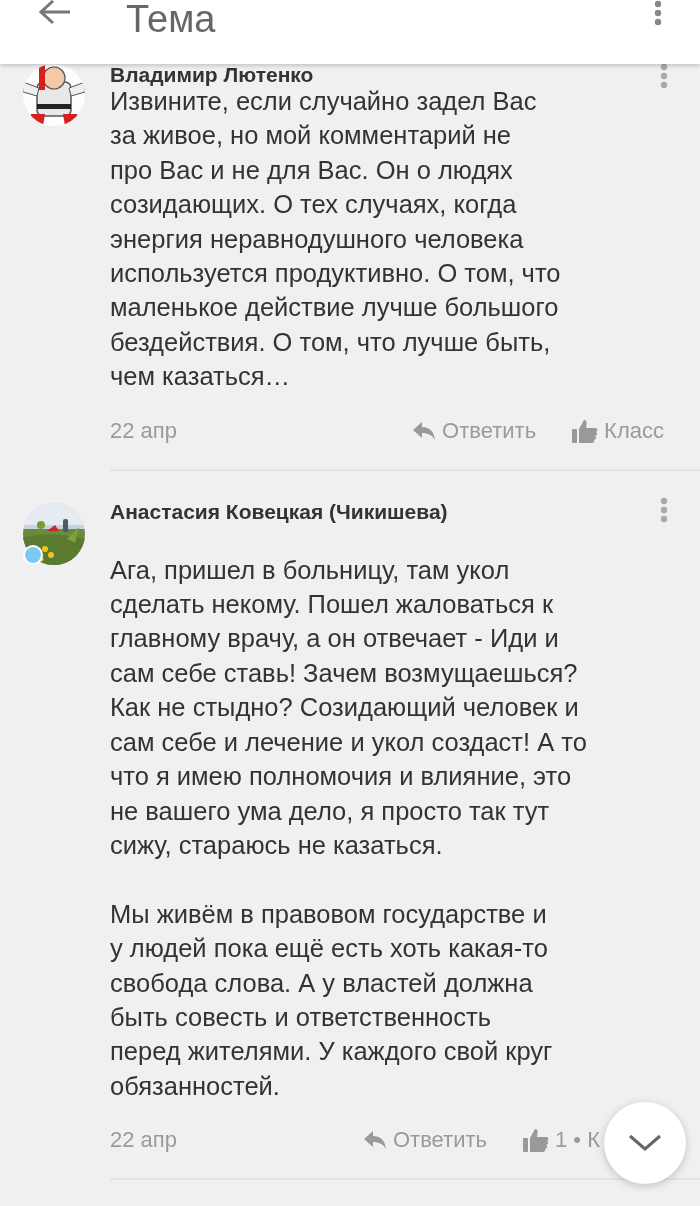 This screenshot has height=1206, width=700. I want to click on back-icon, so click(55, 13).